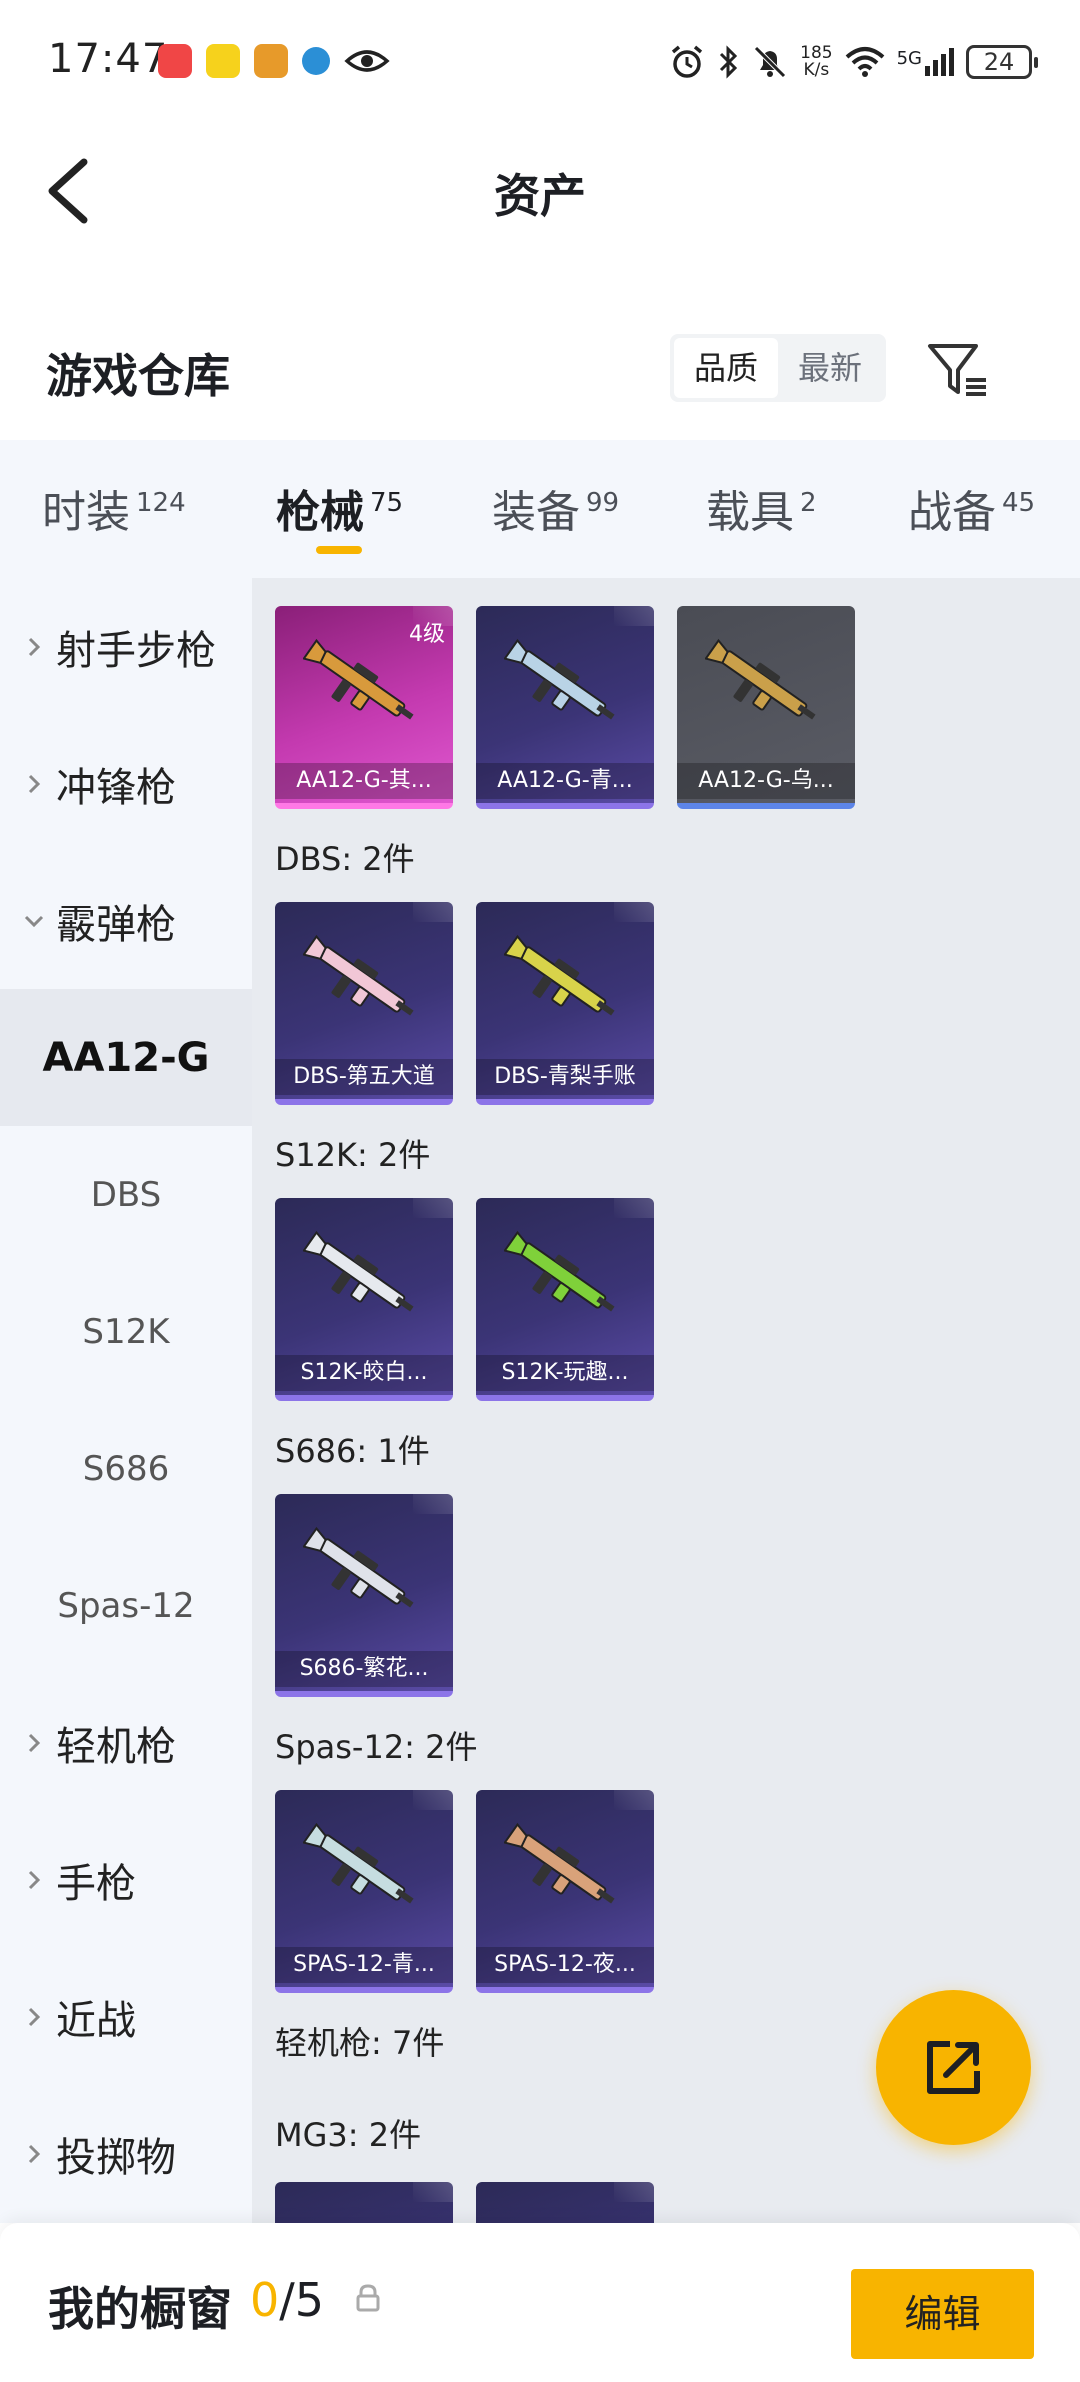 The image size is (1080, 2382). I want to click on showcase-title: 我的橱窗, so click(140, 2309).